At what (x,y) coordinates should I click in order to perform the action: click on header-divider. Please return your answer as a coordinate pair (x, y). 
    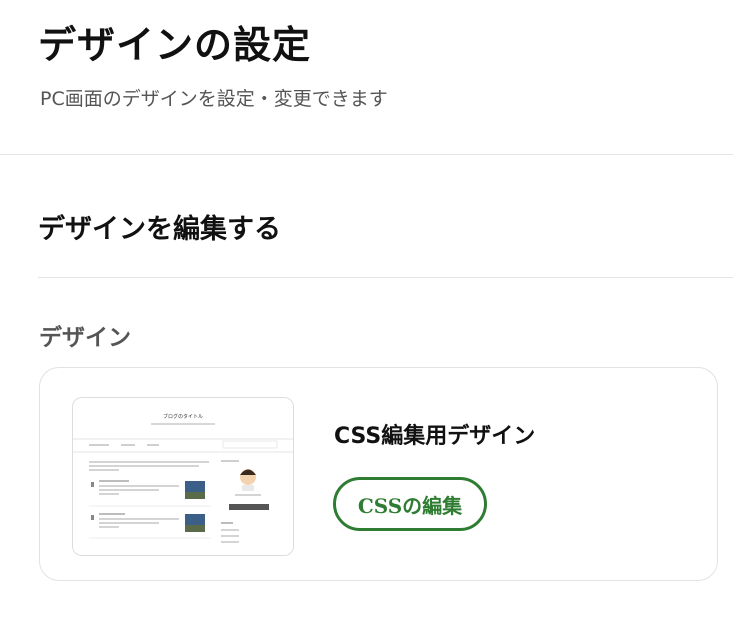
    Looking at the image, I should click on (366, 154).